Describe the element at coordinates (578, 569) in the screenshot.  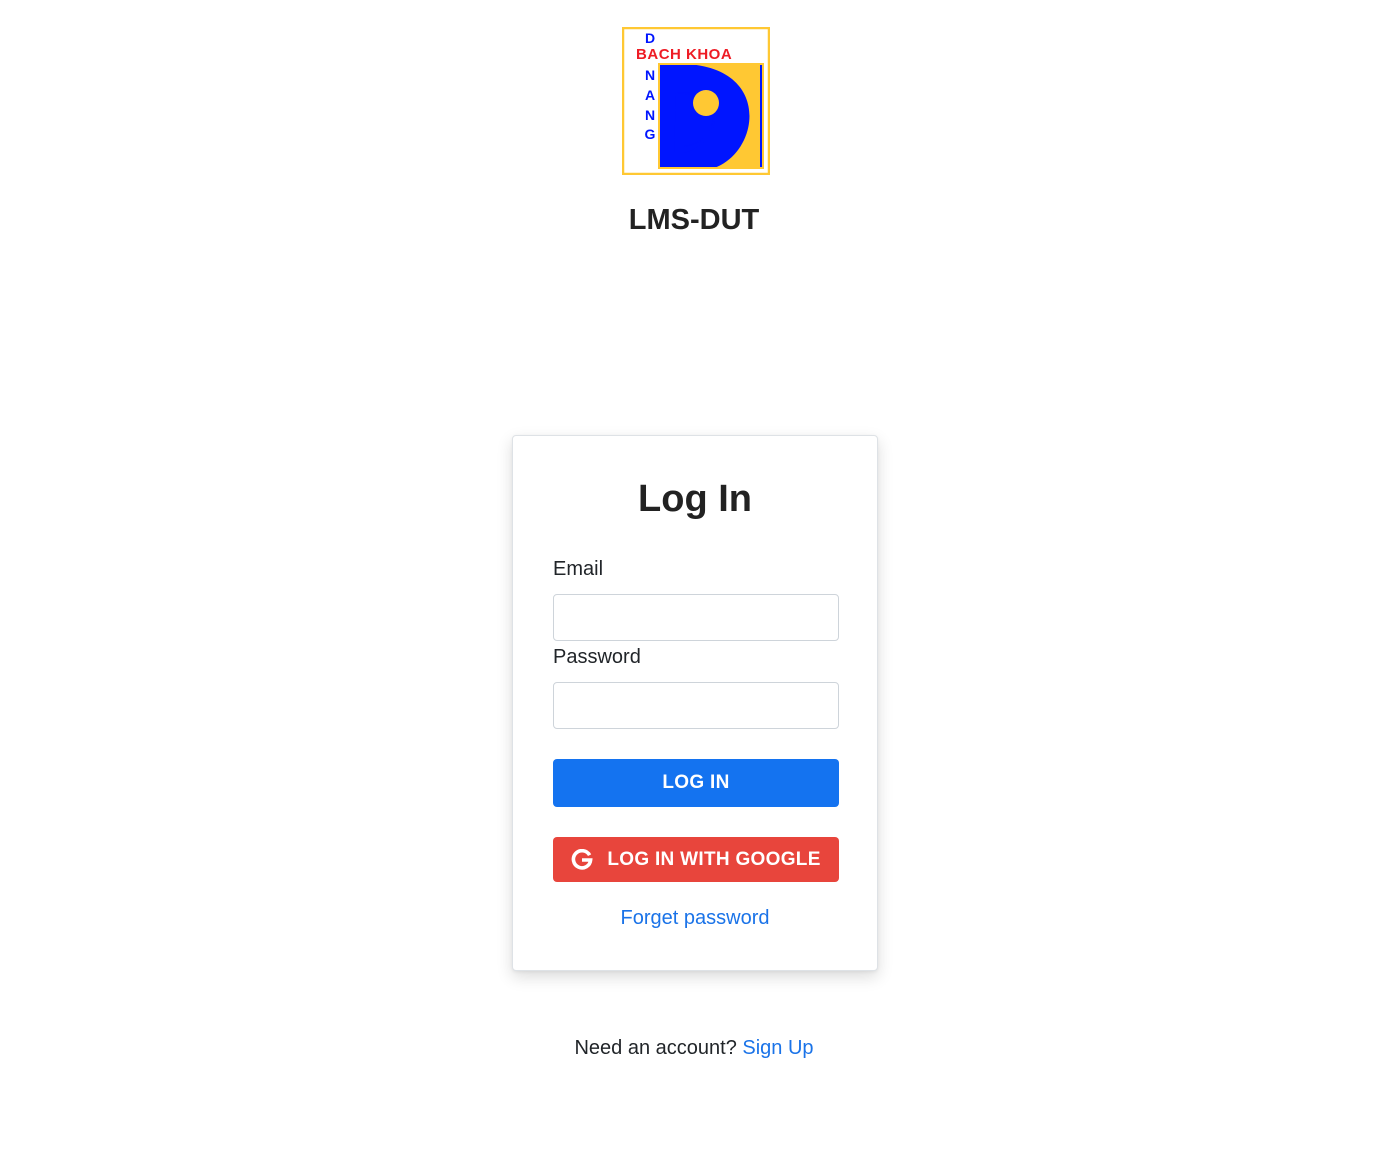
I see `email-label: Email` at that location.